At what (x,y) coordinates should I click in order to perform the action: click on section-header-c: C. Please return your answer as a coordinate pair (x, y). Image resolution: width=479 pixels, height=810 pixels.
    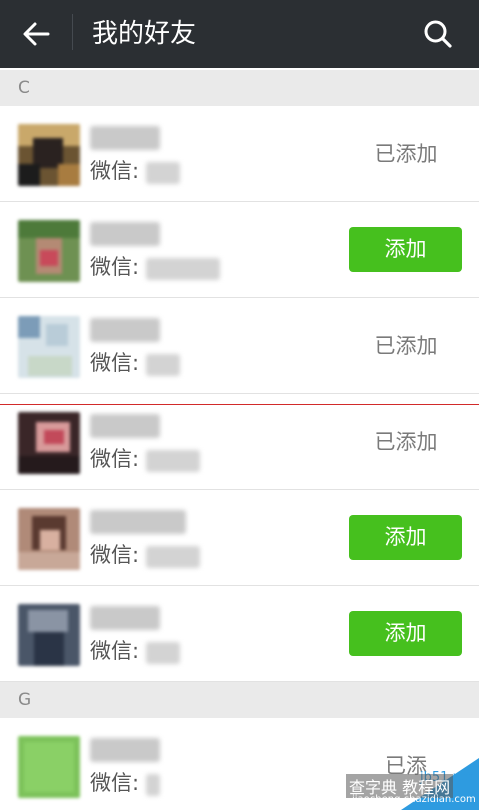
    Looking at the image, I should click on (239, 88).